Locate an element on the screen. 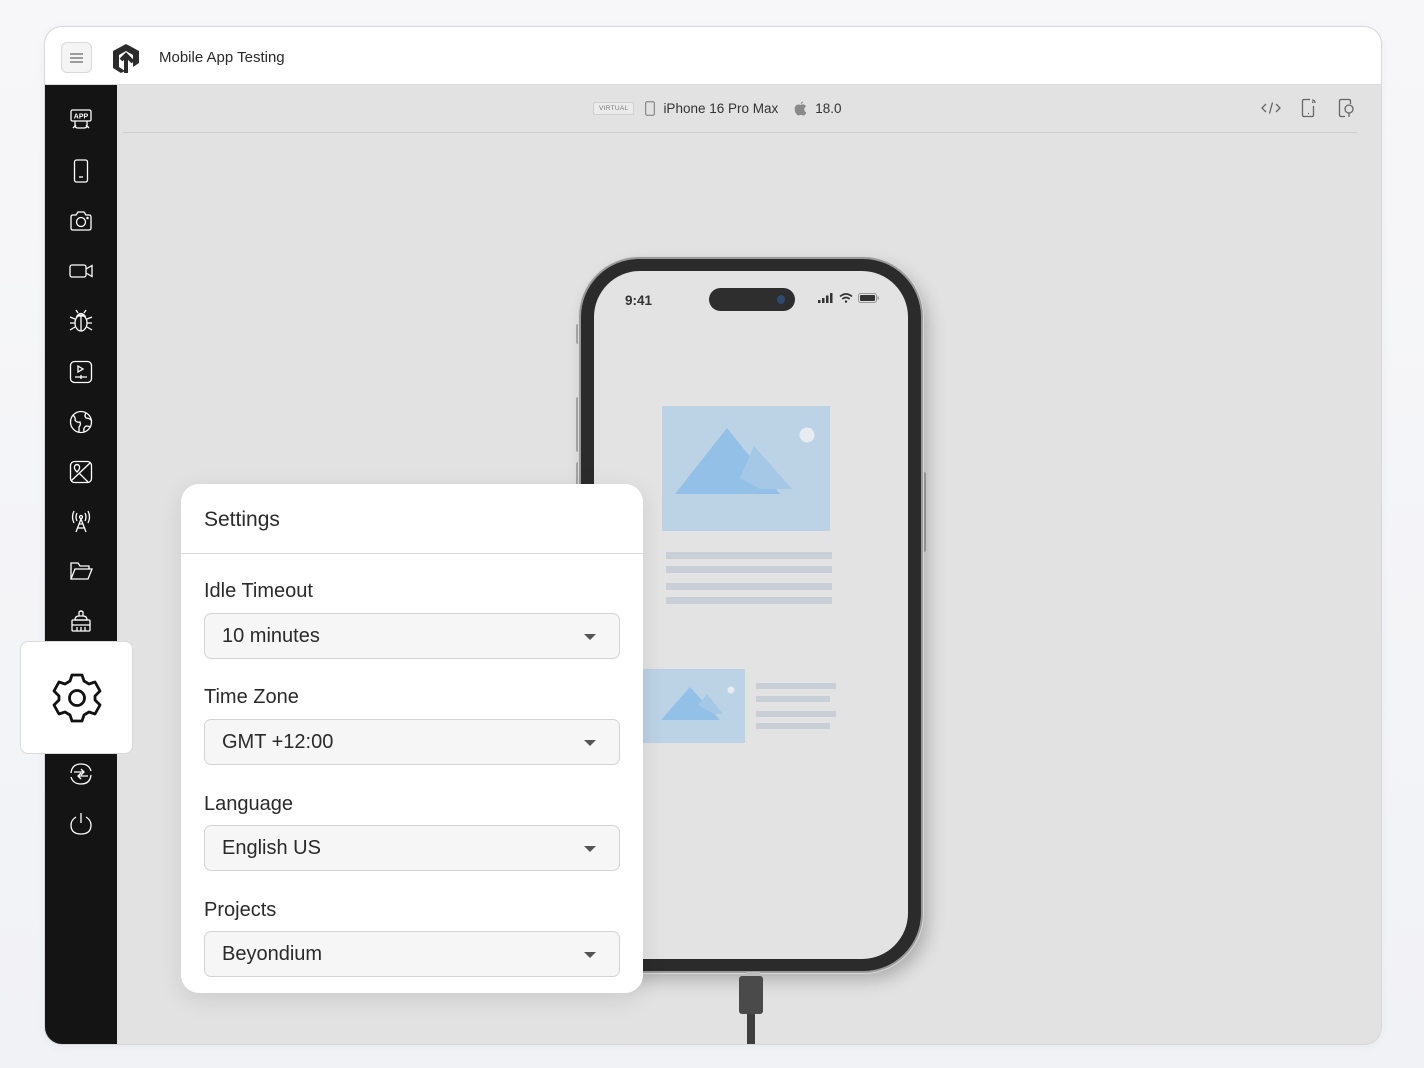  device-inspect-icon is located at coordinates (1346, 108).